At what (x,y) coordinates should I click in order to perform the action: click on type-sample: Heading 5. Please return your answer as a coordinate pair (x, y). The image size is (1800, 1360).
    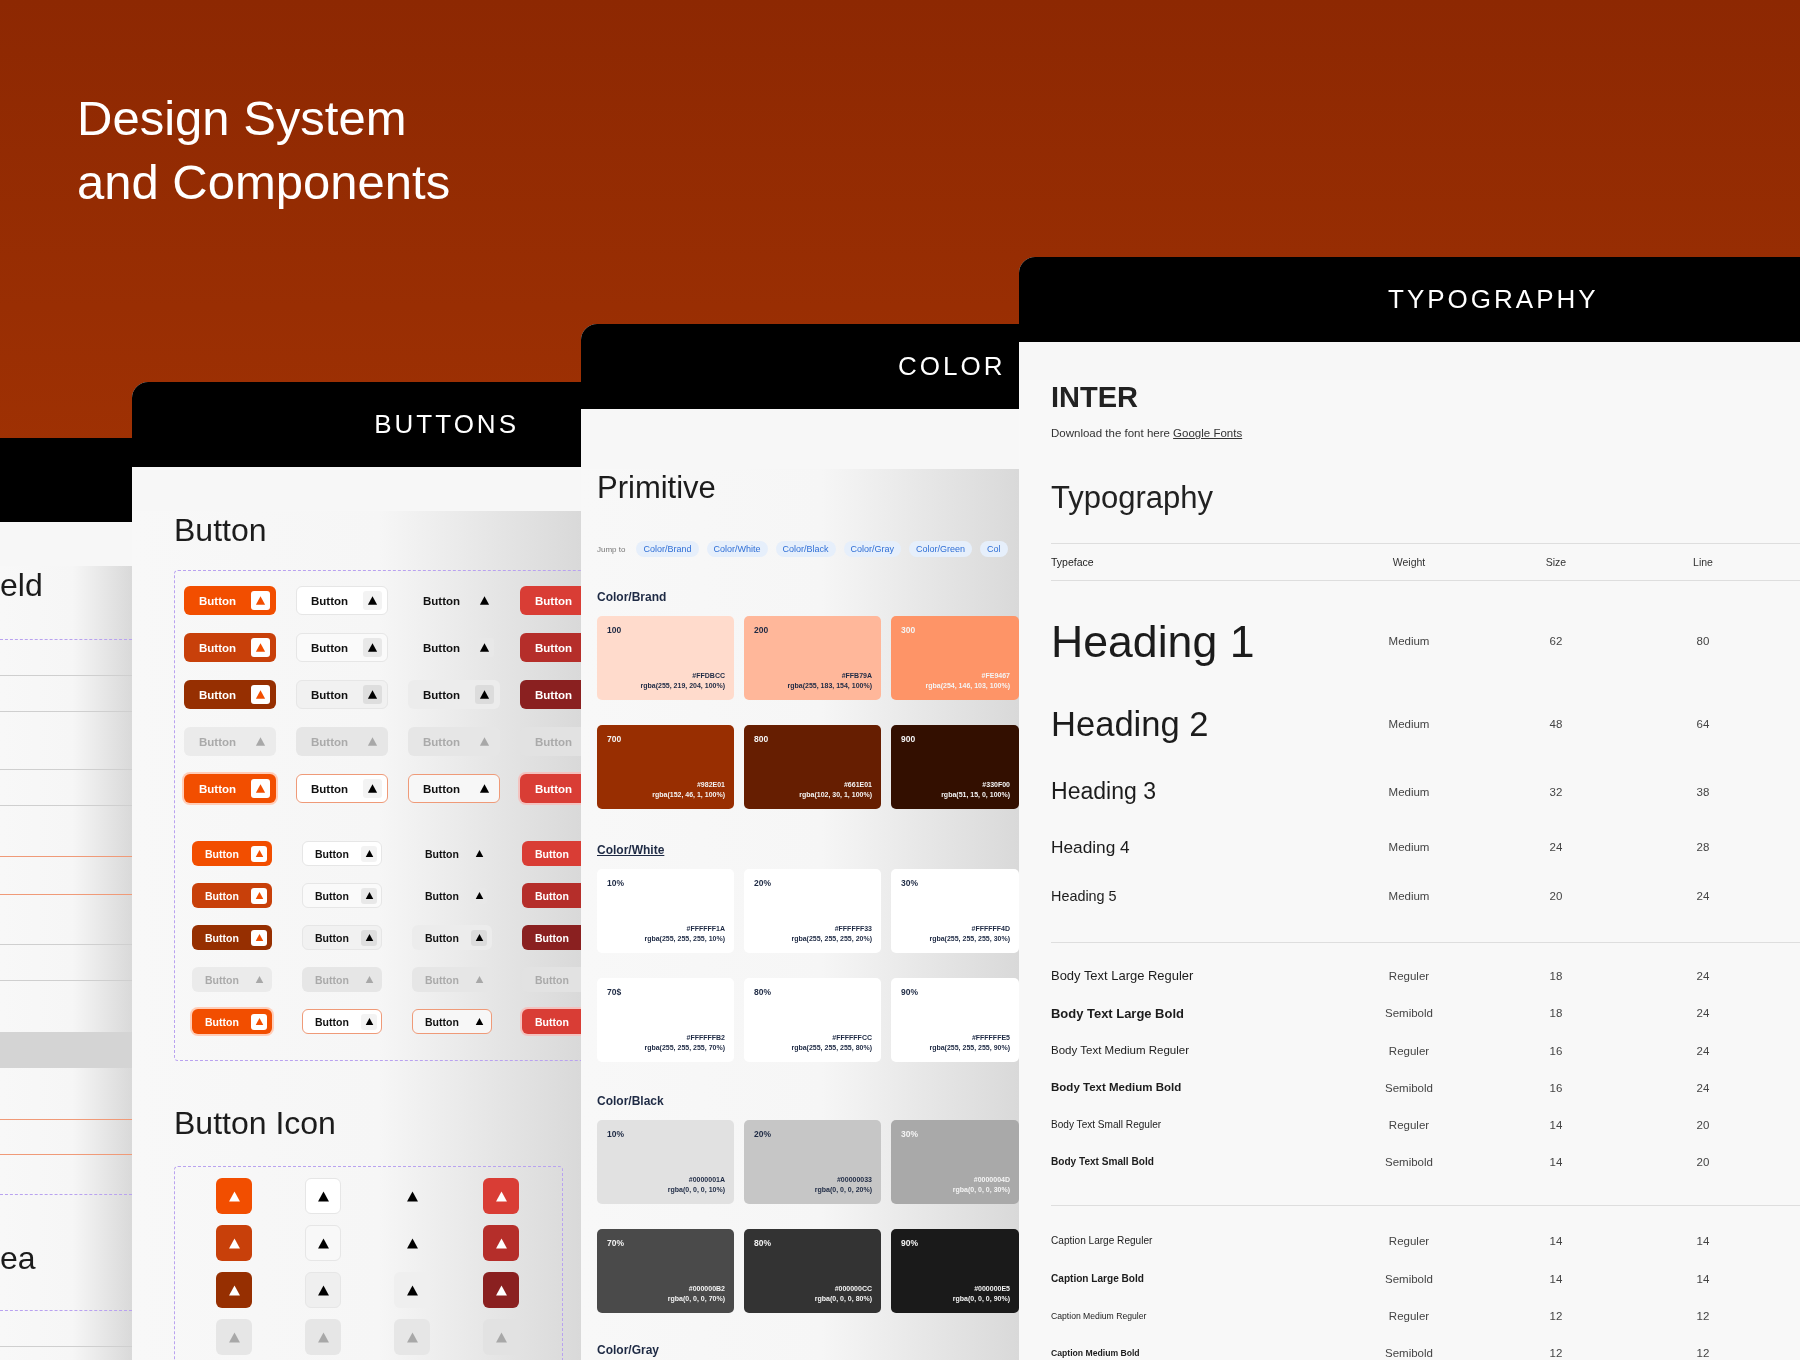
    Looking at the image, I should click on (1084, 896).